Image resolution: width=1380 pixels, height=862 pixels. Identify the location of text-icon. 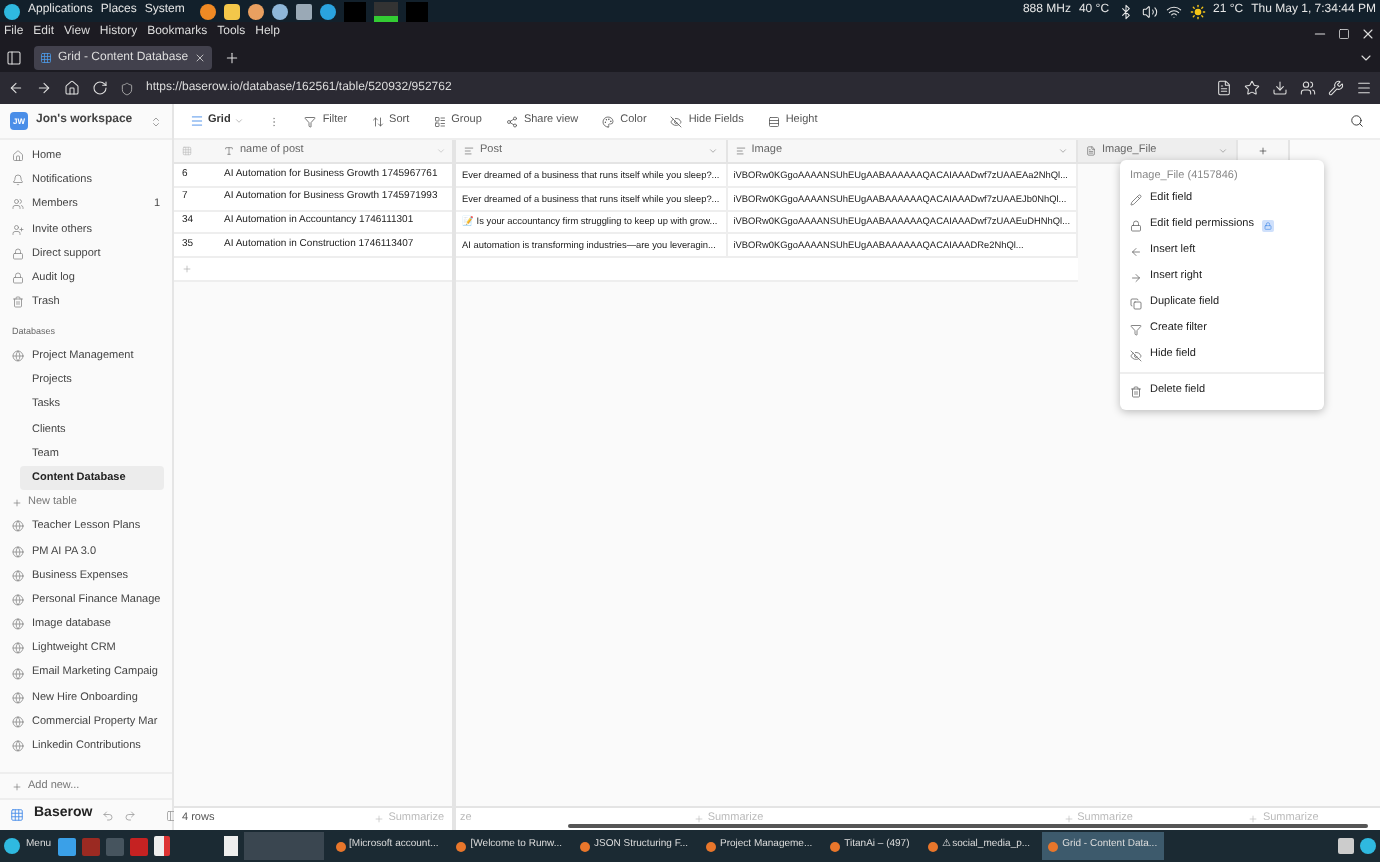
(229, 151).